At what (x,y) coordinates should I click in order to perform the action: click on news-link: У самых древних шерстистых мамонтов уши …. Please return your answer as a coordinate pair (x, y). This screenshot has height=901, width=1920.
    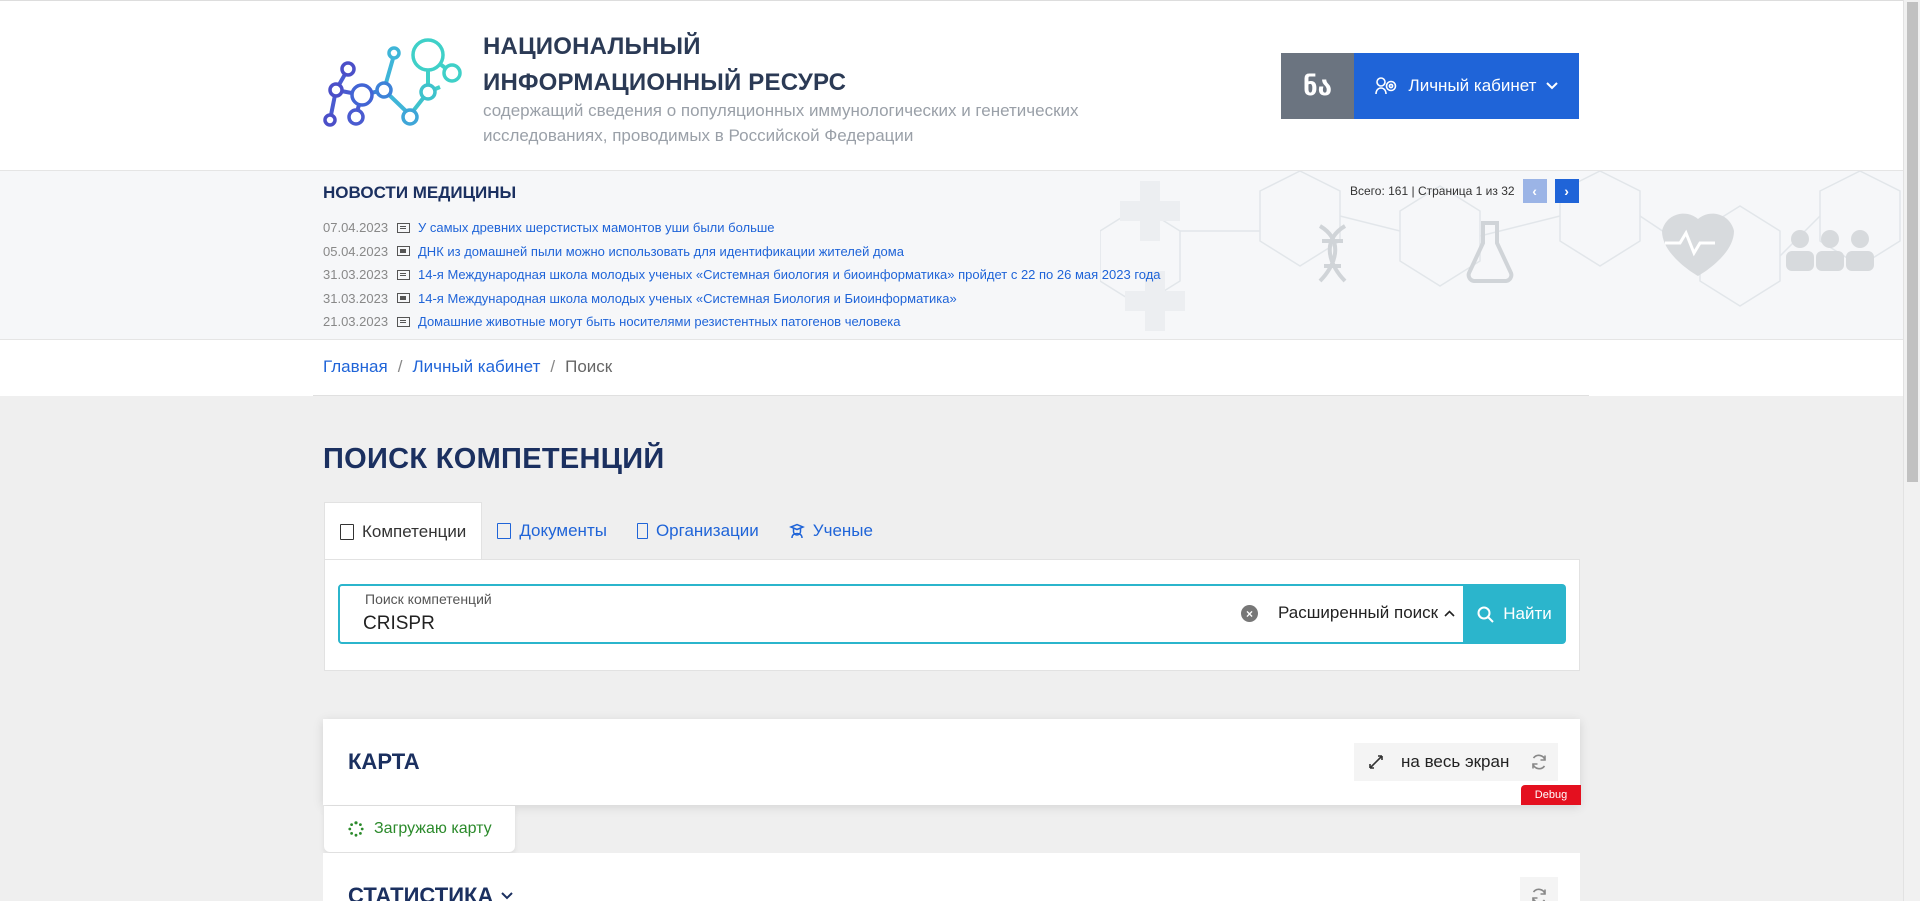
    Looking at the image, I should click on (596, 227).